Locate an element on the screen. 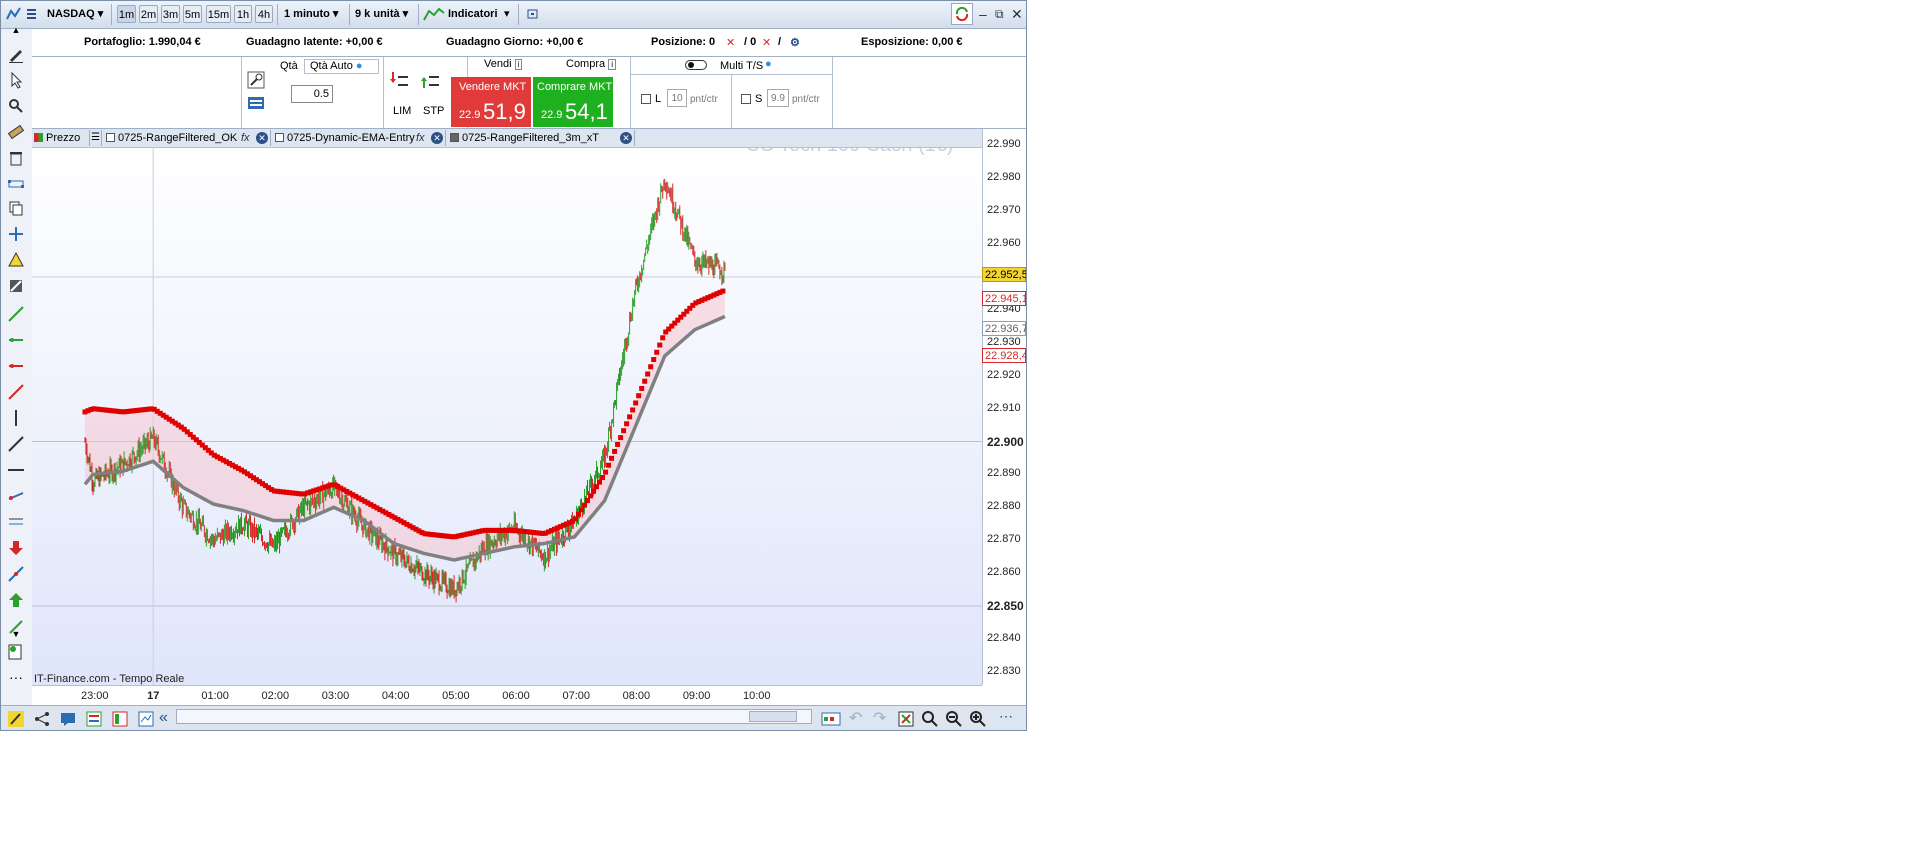  keyboard-icon is located at coordinates (256, 103).